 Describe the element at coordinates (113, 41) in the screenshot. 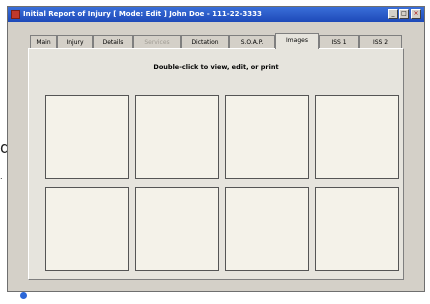

I see `tab-details: Details` at that location.